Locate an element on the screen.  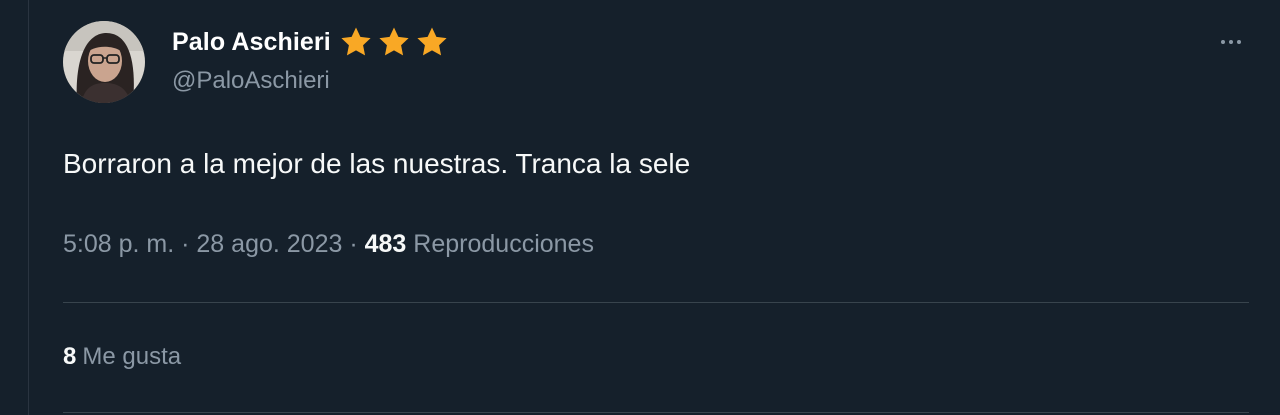
user-handle: @PaloAschieri is located at coordinates (310, 81).